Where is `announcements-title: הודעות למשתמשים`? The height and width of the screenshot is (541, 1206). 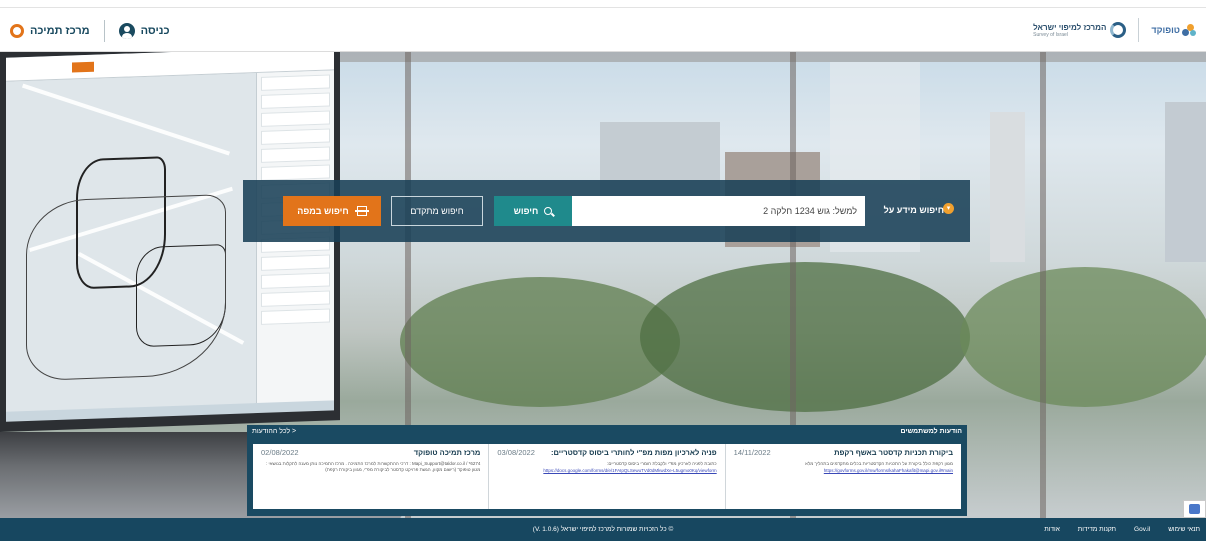
announcements-title: הודעות למשתמשים is located at coordinates (931, 431).